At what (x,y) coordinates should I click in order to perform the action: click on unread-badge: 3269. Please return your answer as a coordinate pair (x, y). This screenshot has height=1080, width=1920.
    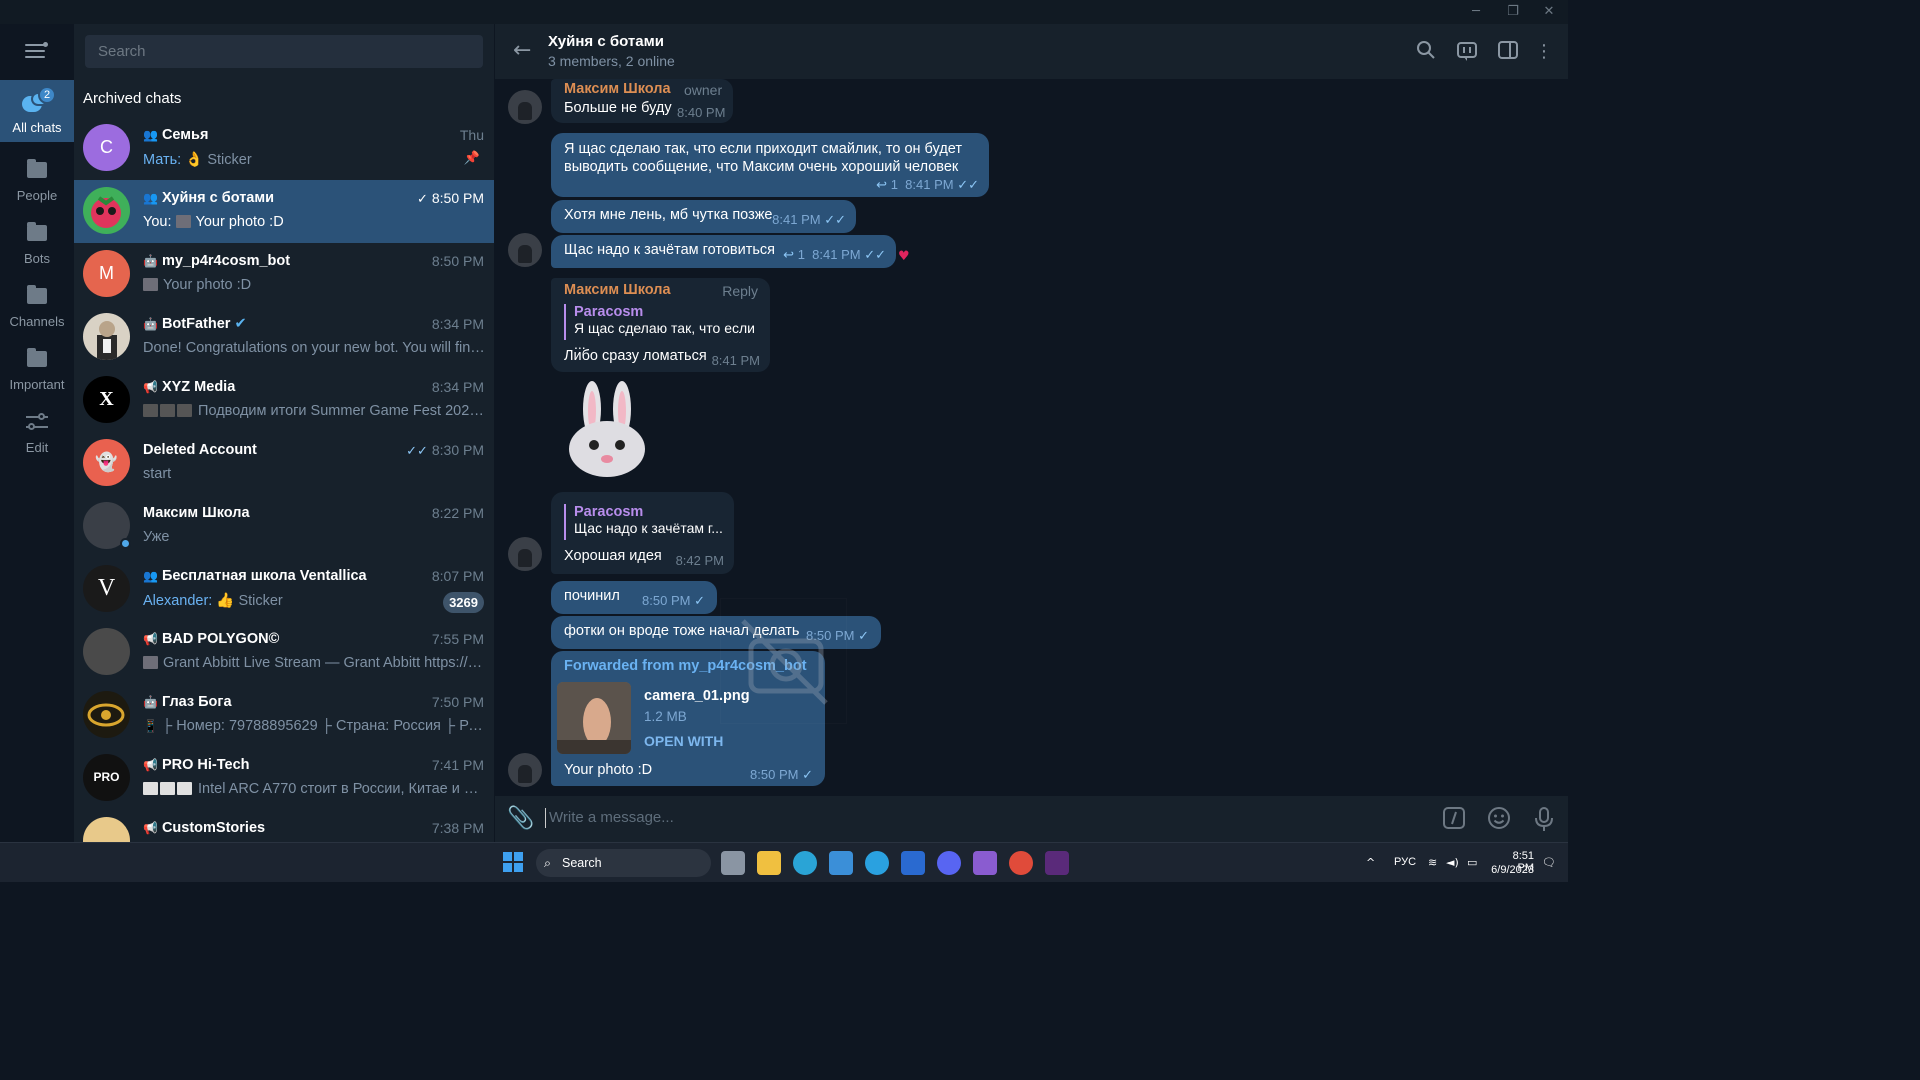
    Looking at the image, I should click on (463, 602).